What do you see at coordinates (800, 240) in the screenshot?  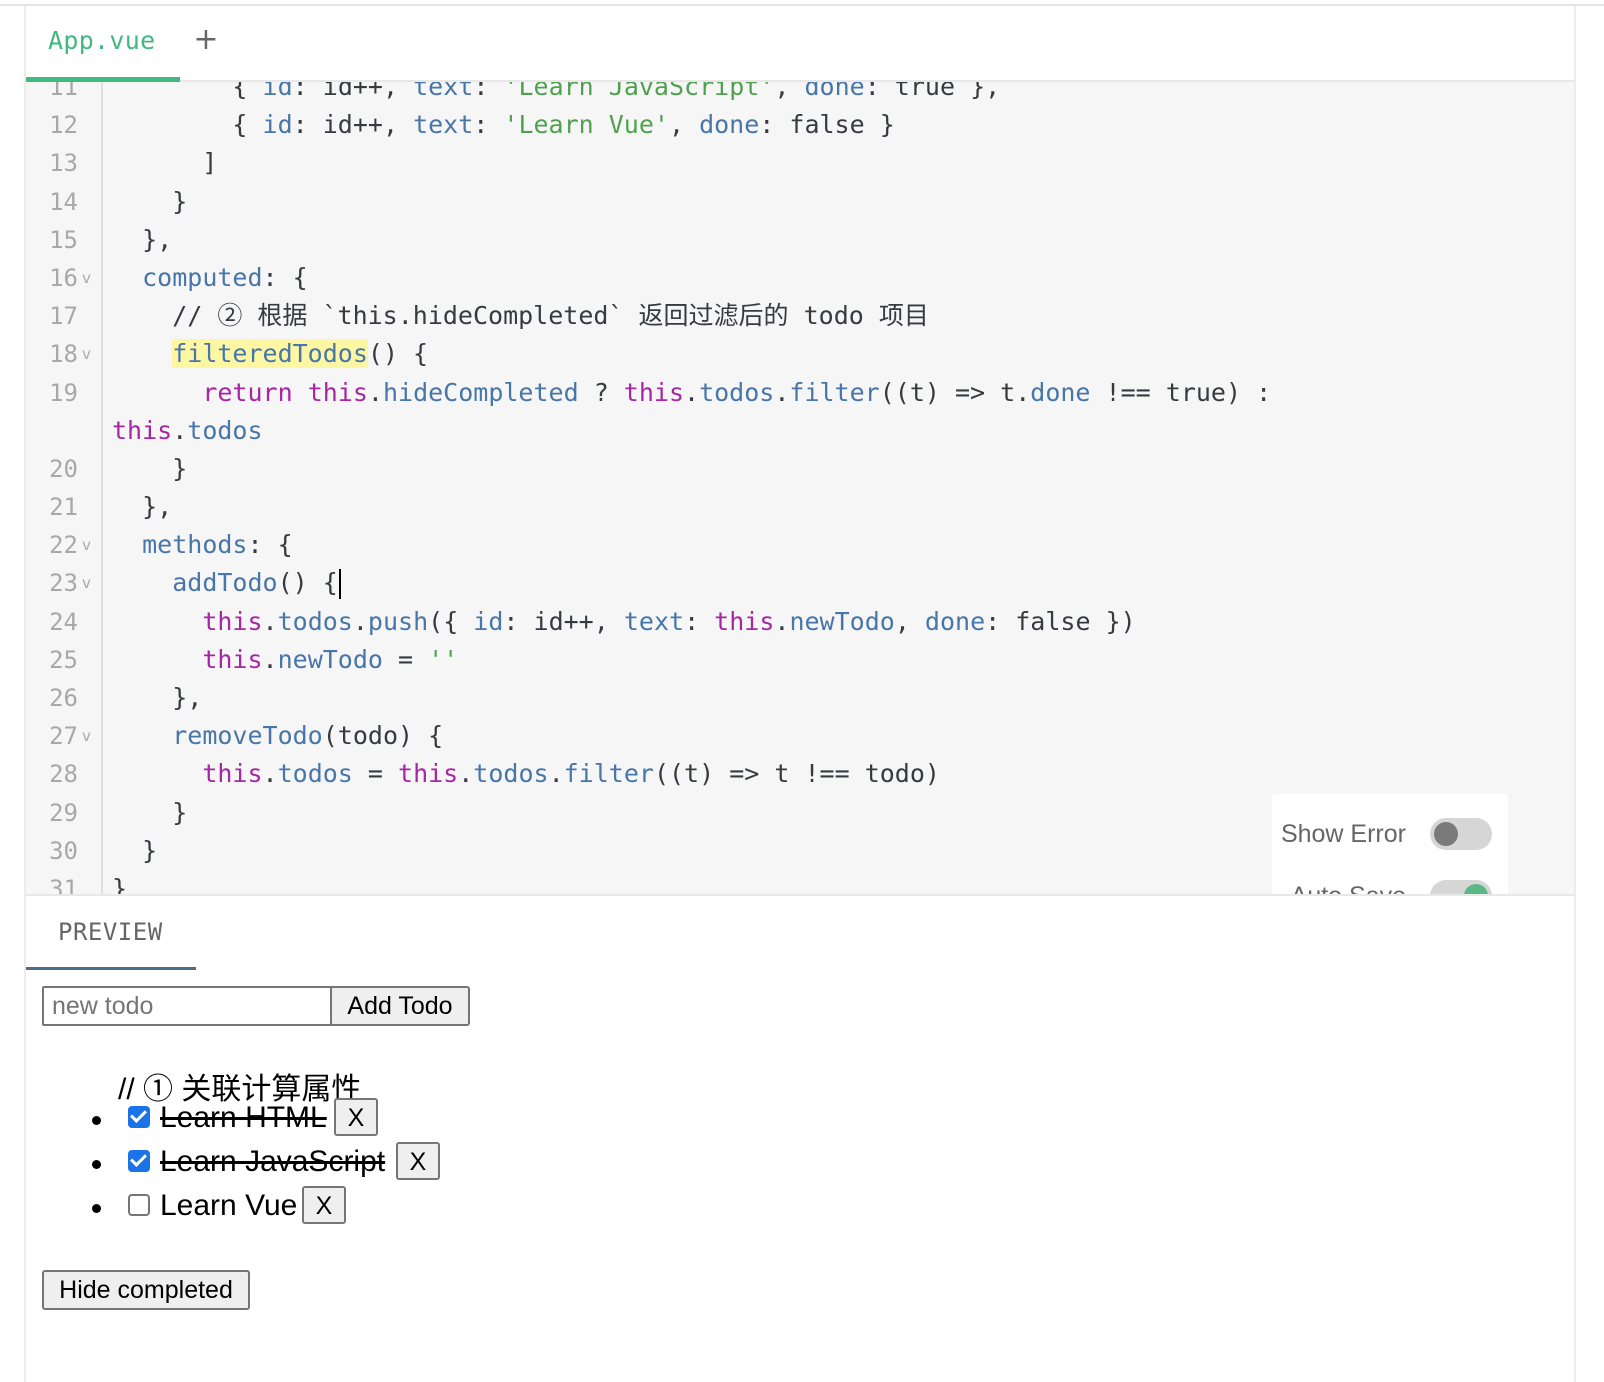 I see `code-line: 15 },` at bounding box center [800, 240].